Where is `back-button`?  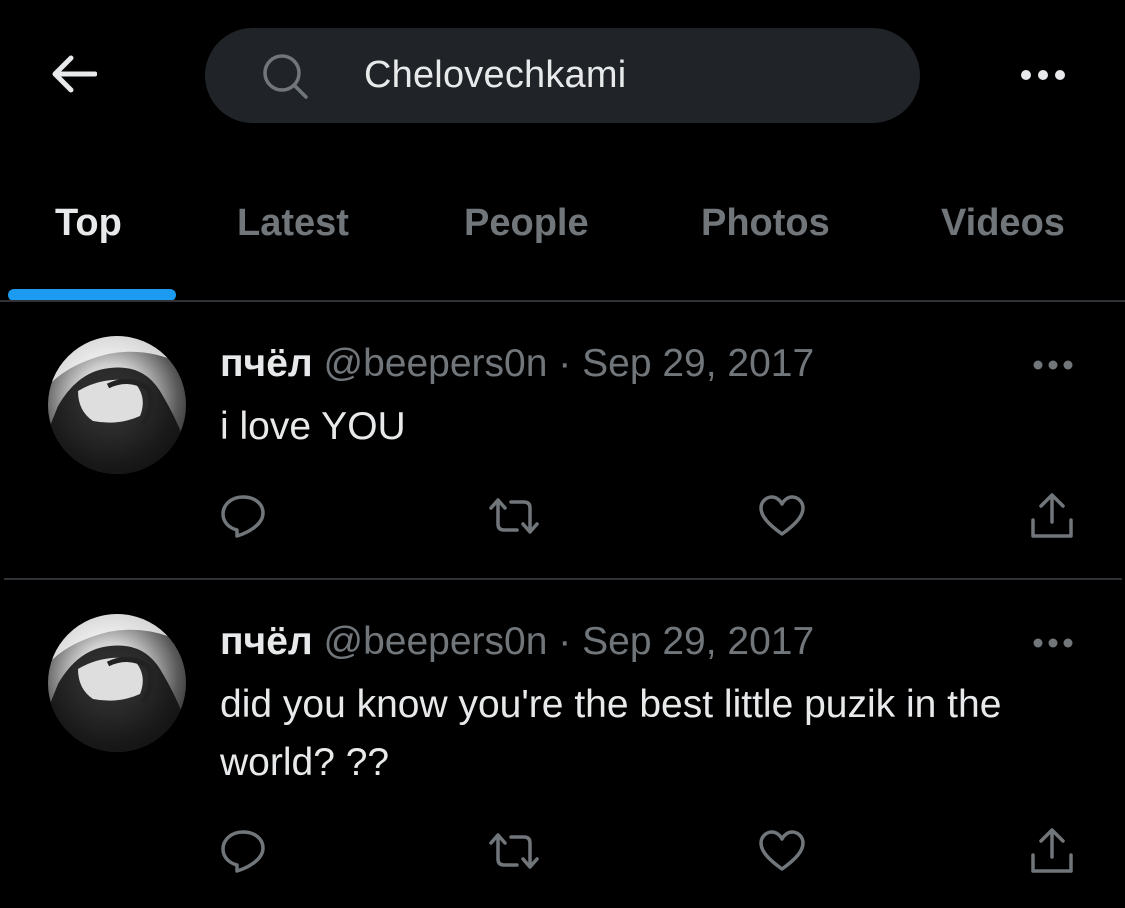
back-button is located at coordinates (74, 74).